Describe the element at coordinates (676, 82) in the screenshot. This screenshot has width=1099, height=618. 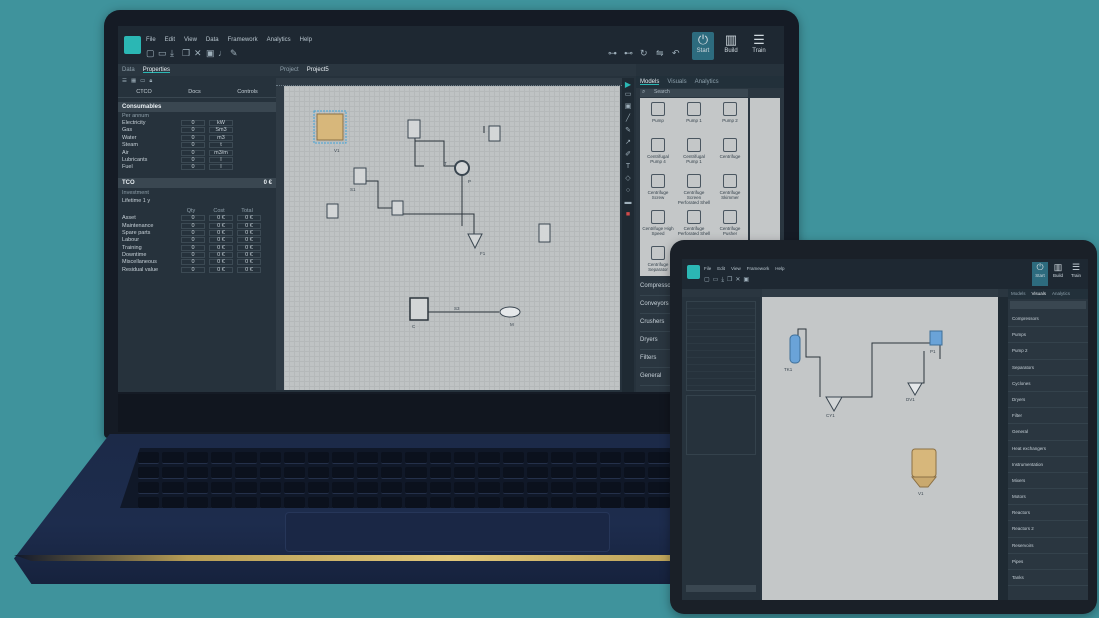
I see `tab-visuals: Visuals` at that location.